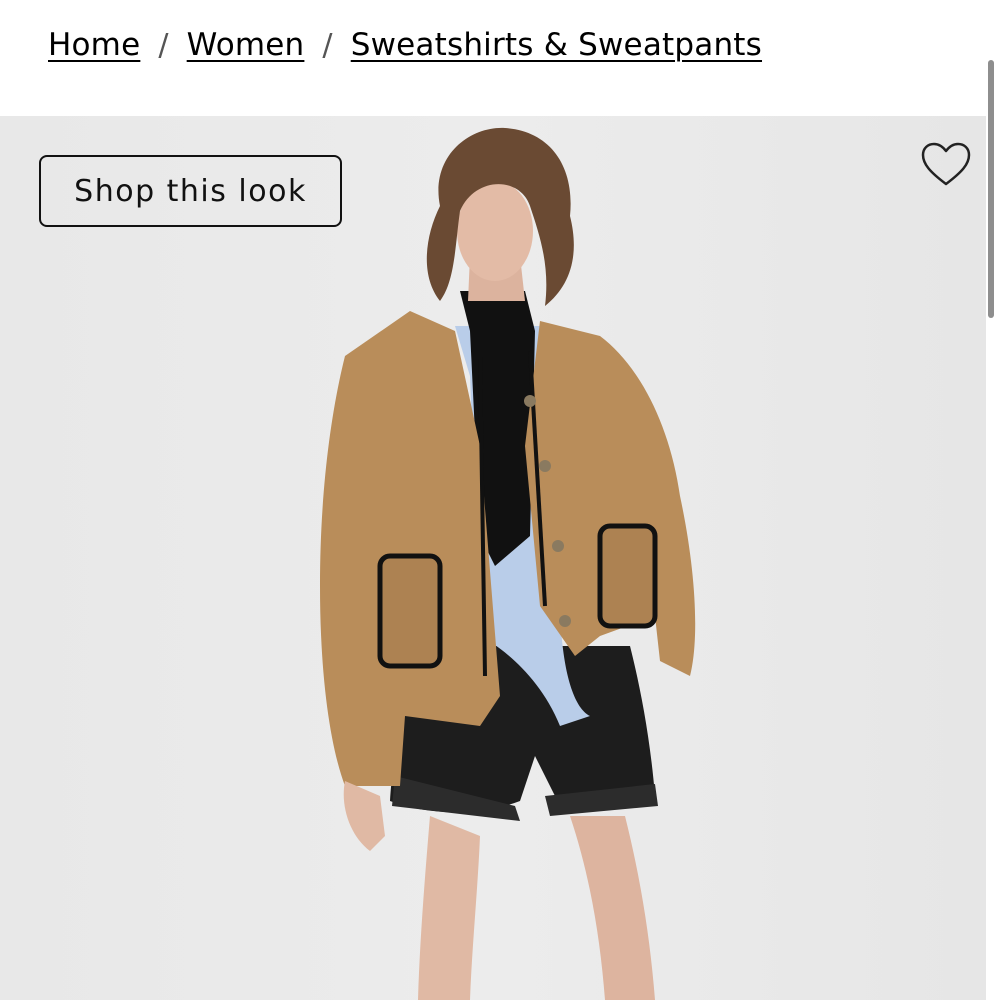 Image resolution: width=1000 pixels, height=1000 pixels. What do you see at coordinates (991, 189) in the screenshot?
I see `page-scrollbar` at bounding box center [991, 189].